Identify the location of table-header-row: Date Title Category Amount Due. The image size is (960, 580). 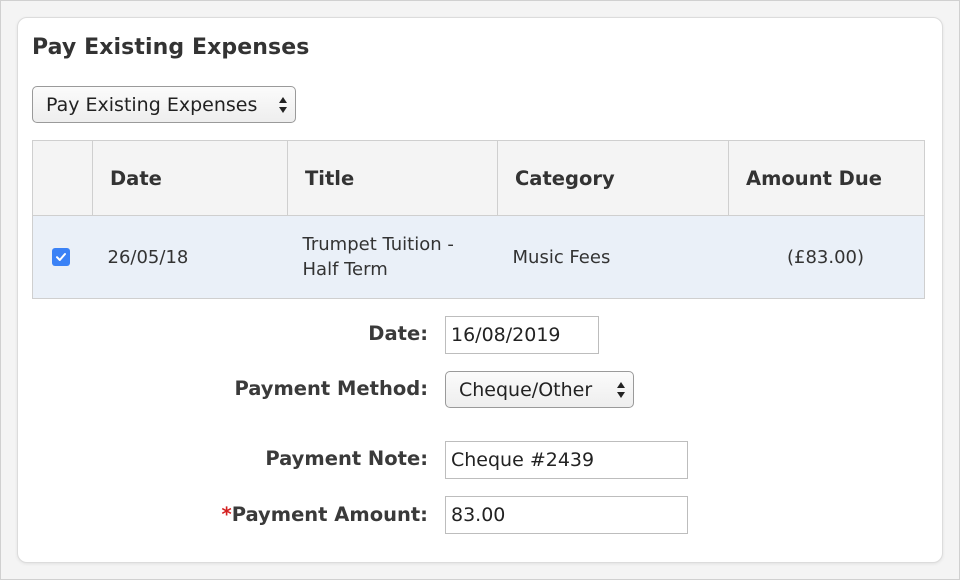
(478, 178).